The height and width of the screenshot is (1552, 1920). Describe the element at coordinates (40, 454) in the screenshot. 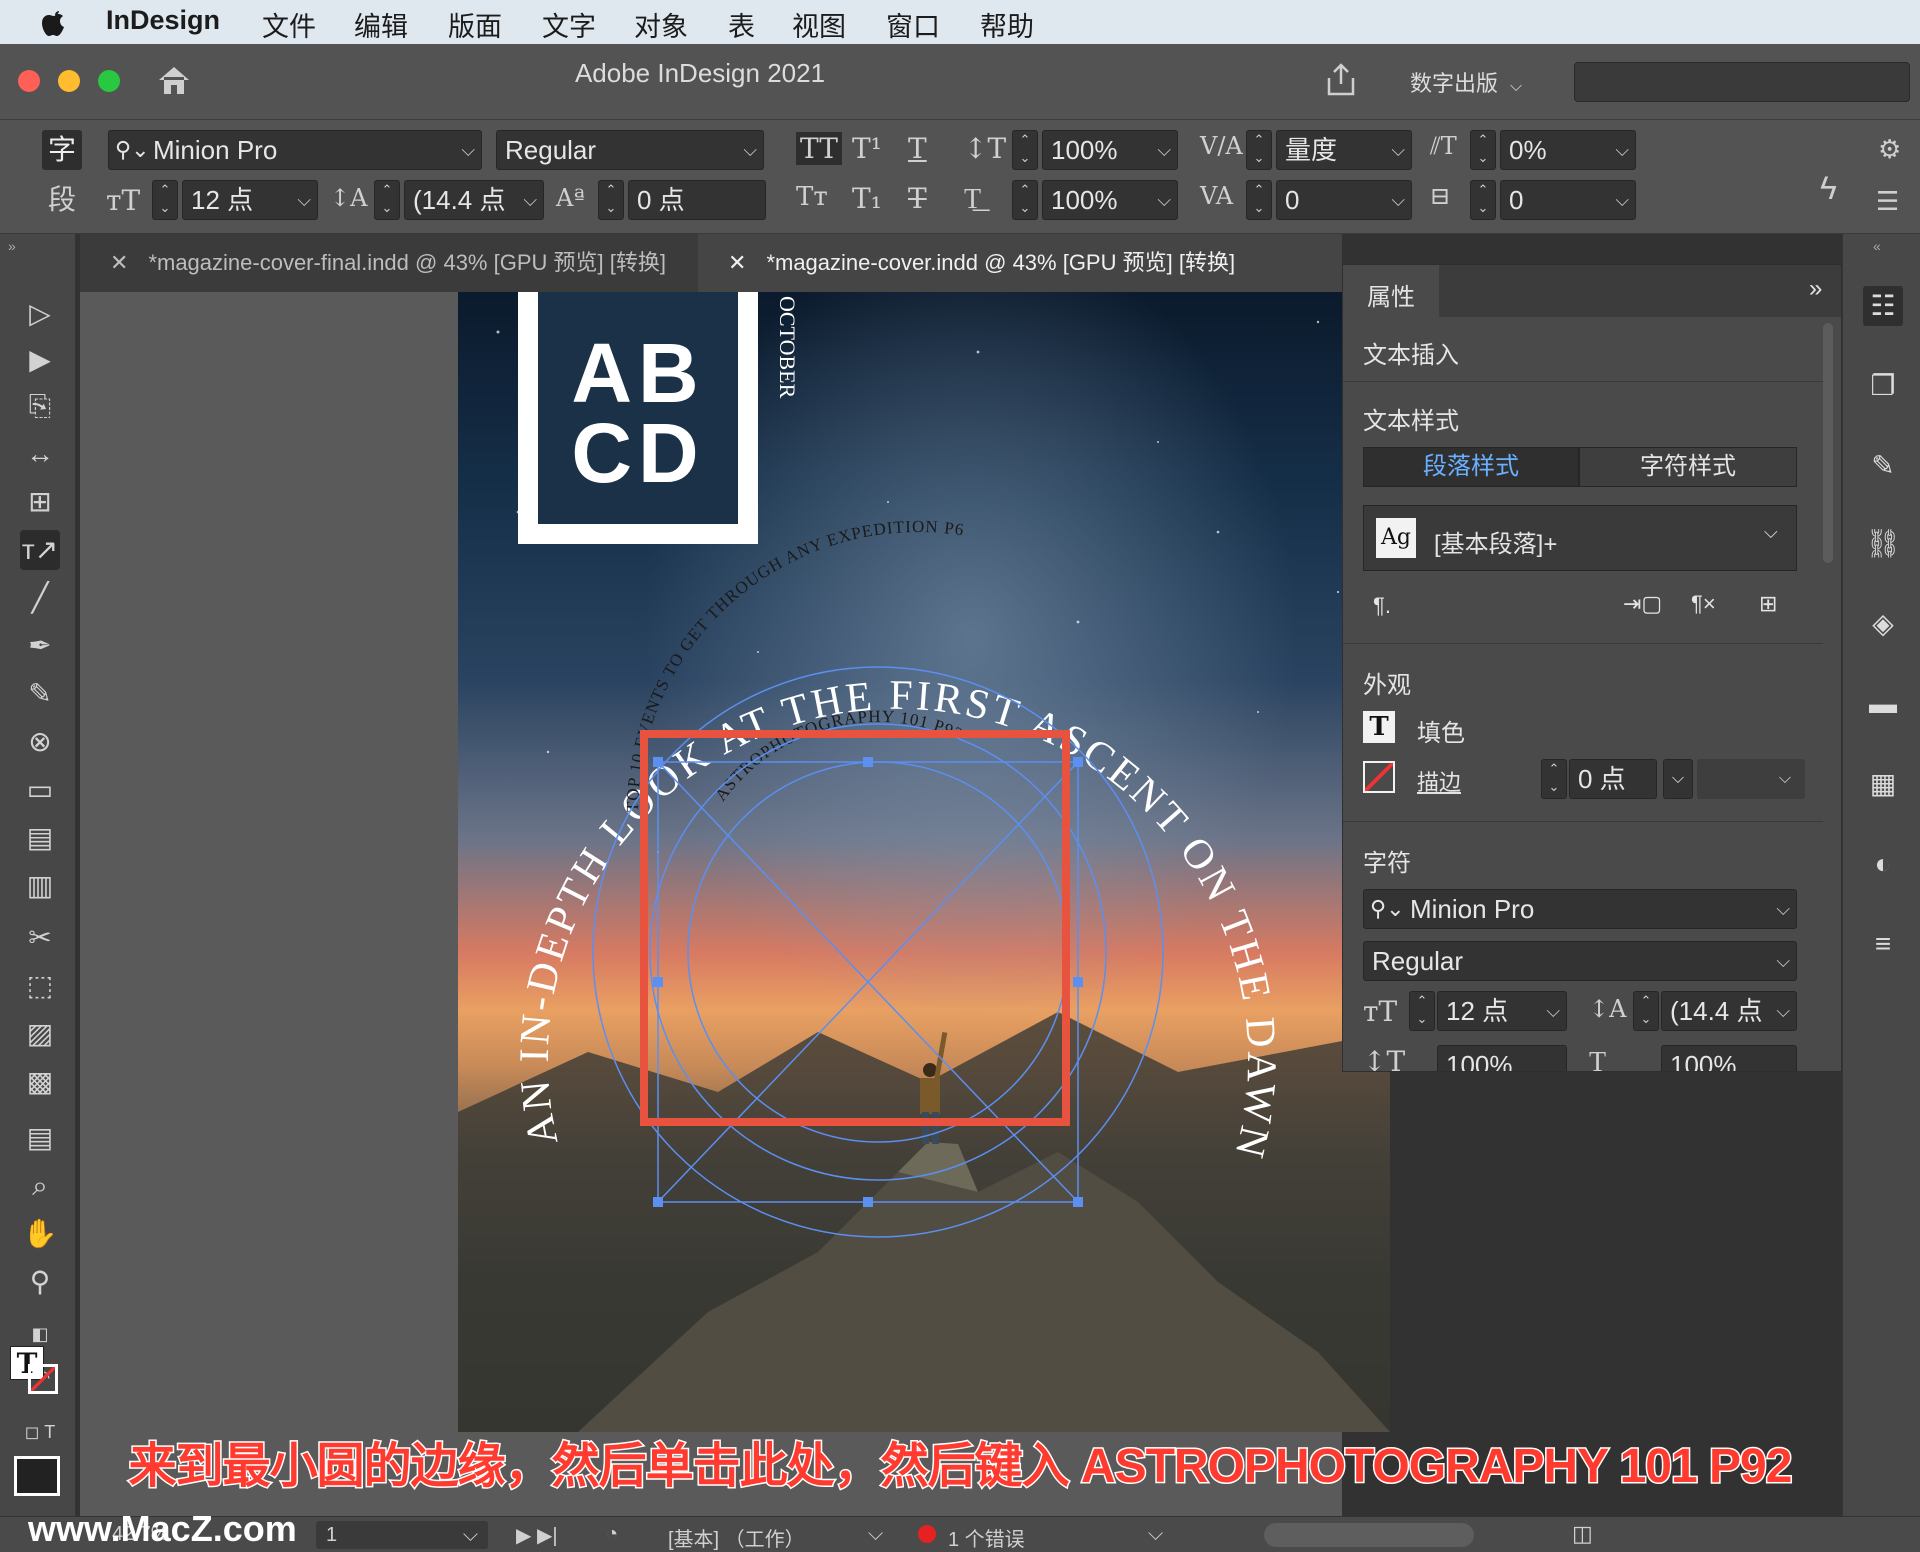

I see `gap-tool-icon: ↔` at that location.